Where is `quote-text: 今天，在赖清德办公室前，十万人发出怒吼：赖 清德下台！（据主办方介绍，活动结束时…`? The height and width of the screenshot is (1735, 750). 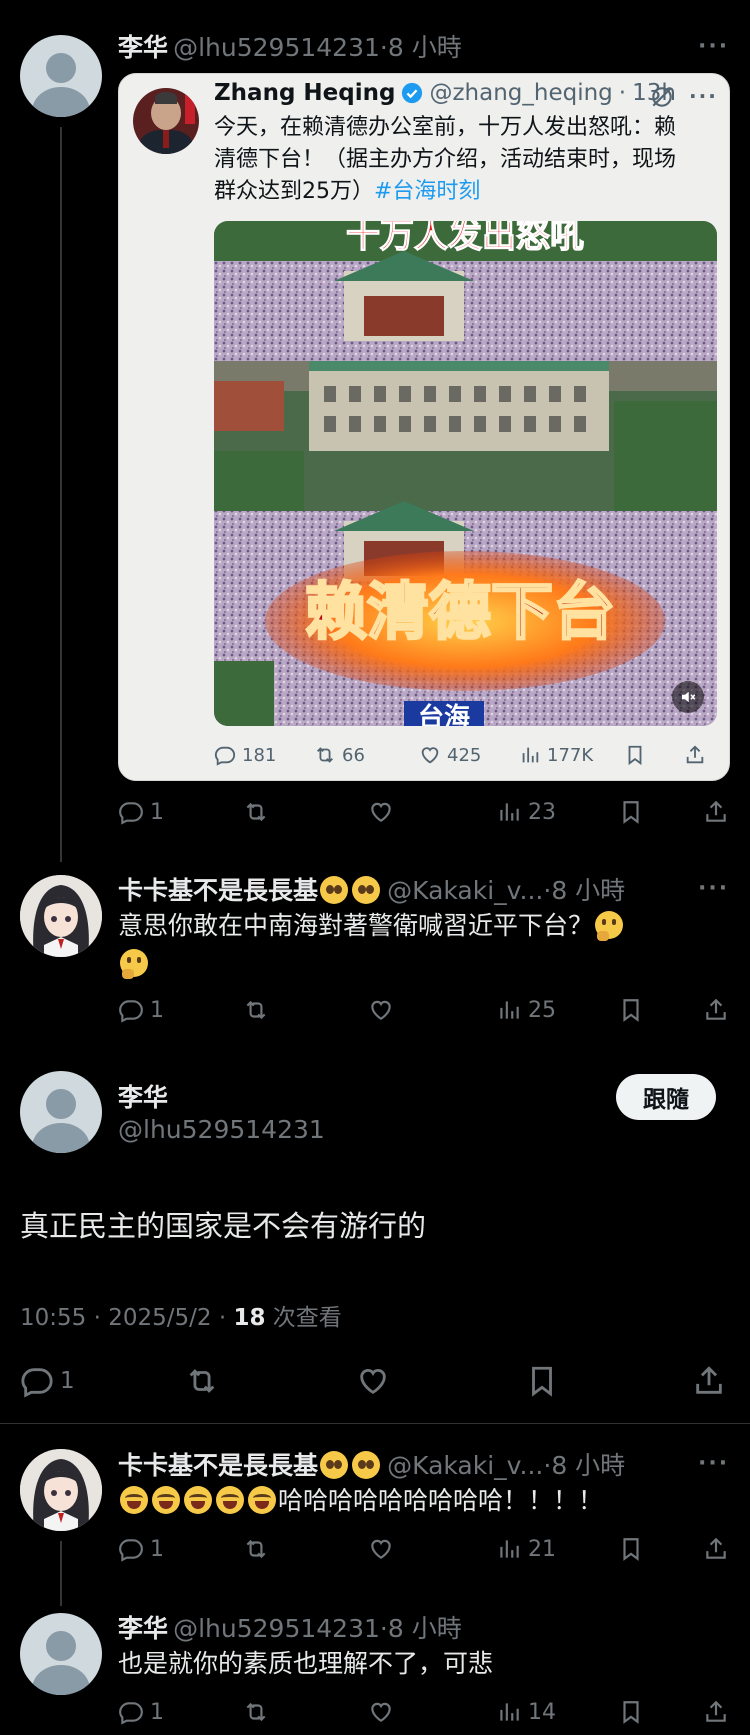 quote-text: 今天，在赖清德办公室前，十万人发出怒吼：赖 清德下台！（据主办方介绍，活动结束时… is located at coordinates (464, 160).